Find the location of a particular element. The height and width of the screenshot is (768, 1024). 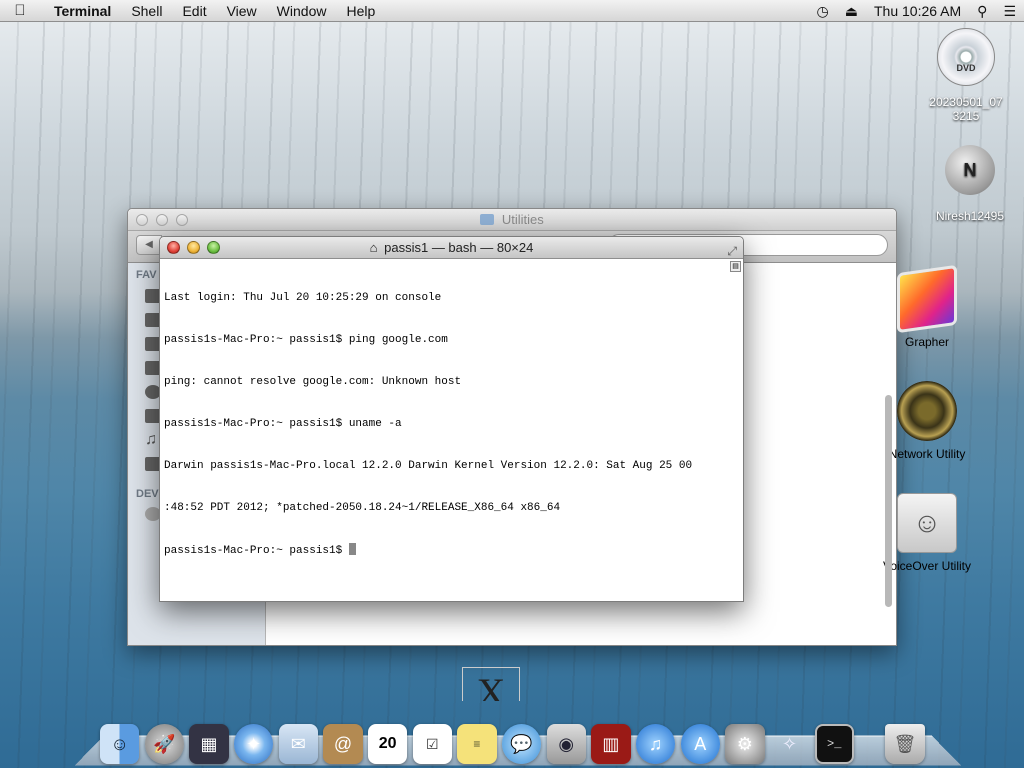

app-network-utility: Network Utility is located at coordinates (927, 421).